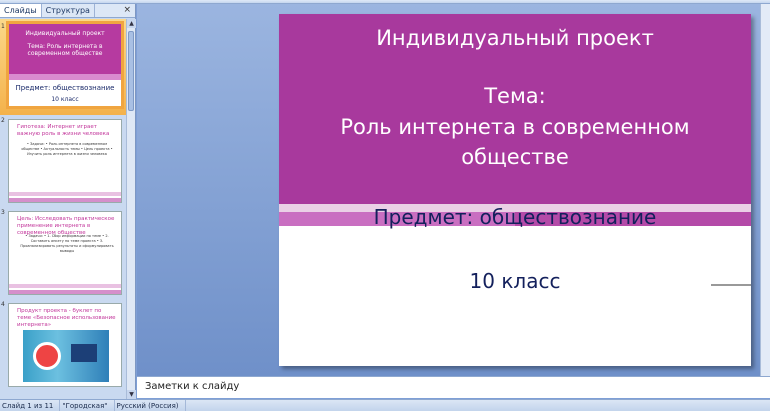  What do you see at coordinates (65, 99) in the screenshot?
I see `thumb-class: 10 класс` at bounding box center [65, 99].